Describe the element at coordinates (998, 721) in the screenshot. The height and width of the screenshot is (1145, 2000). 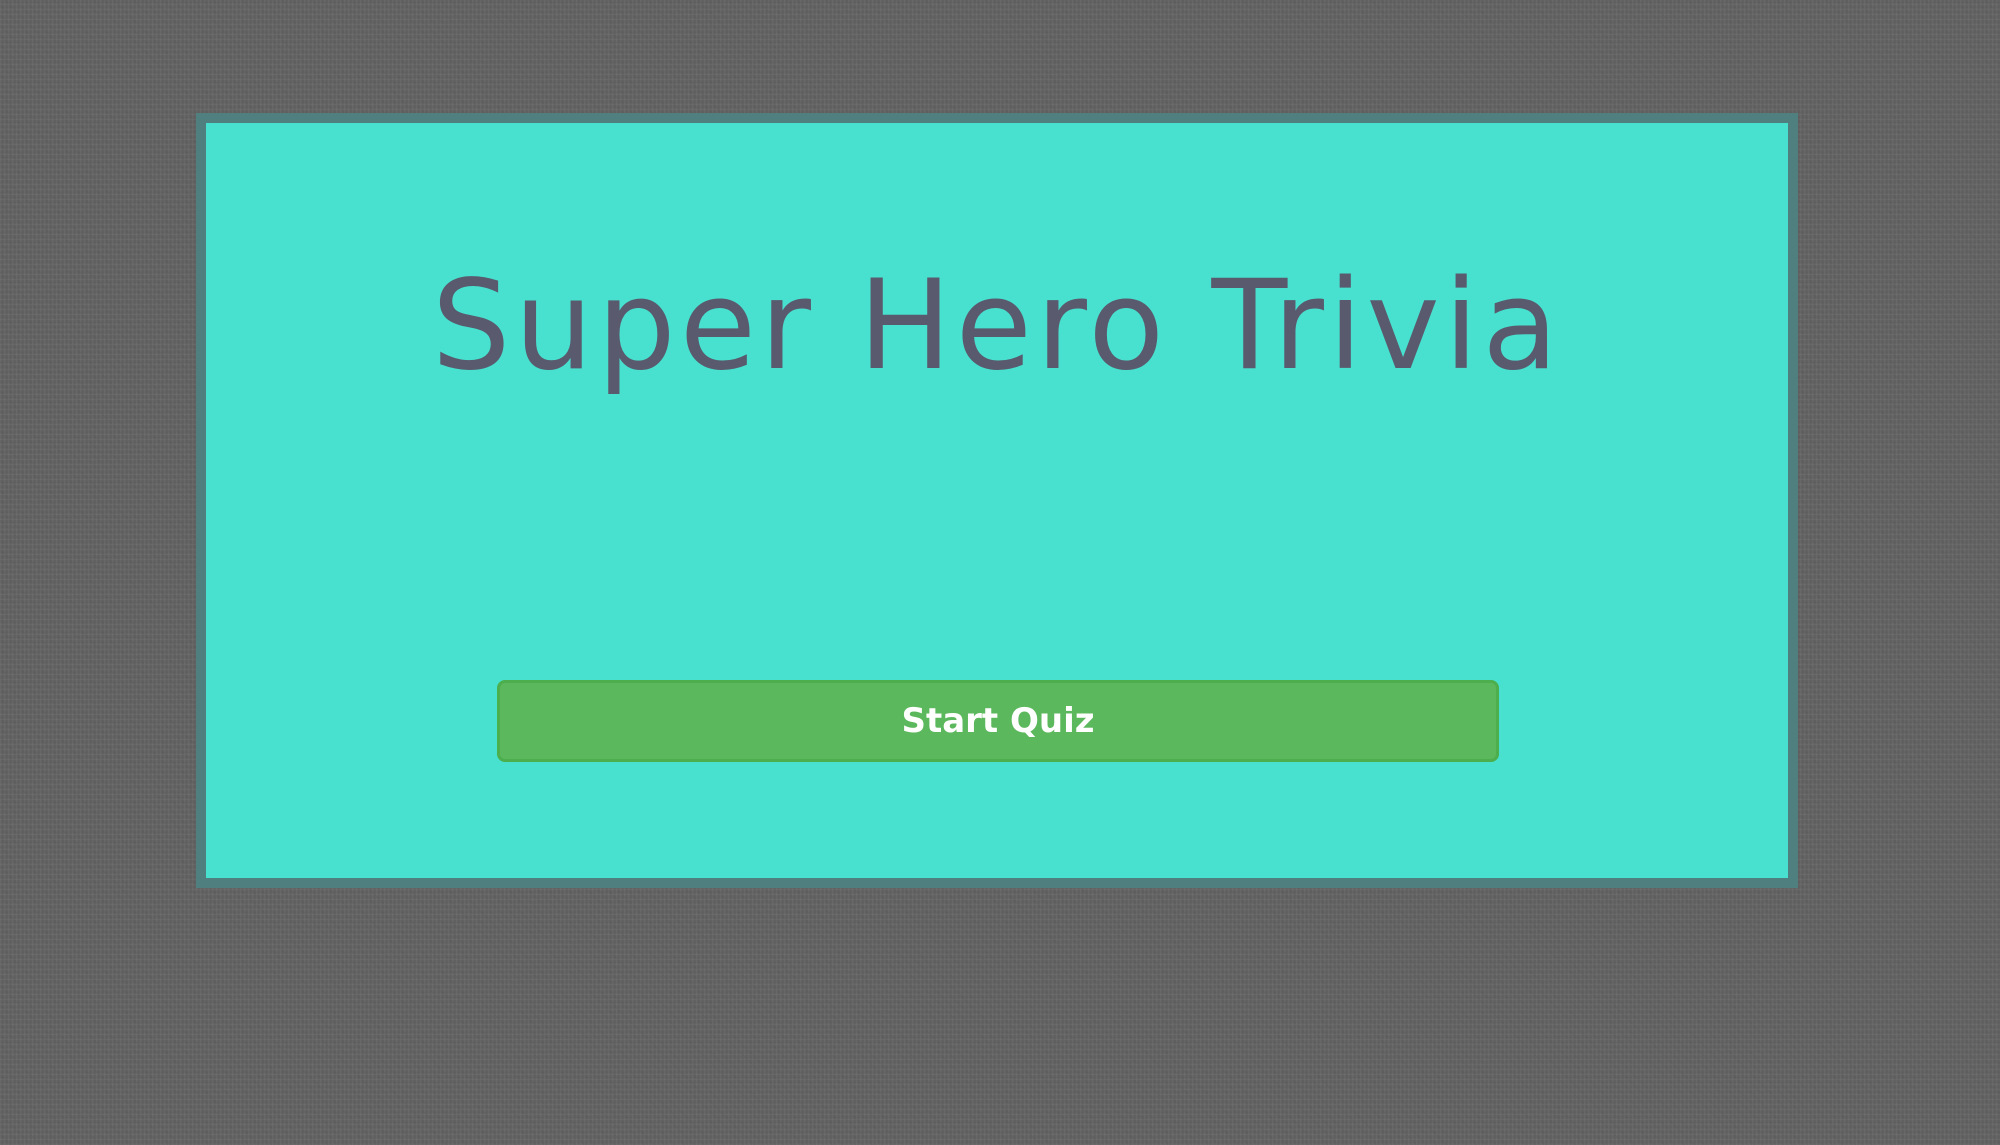
I see `start-quiz-button: Start Quiz` at that location.